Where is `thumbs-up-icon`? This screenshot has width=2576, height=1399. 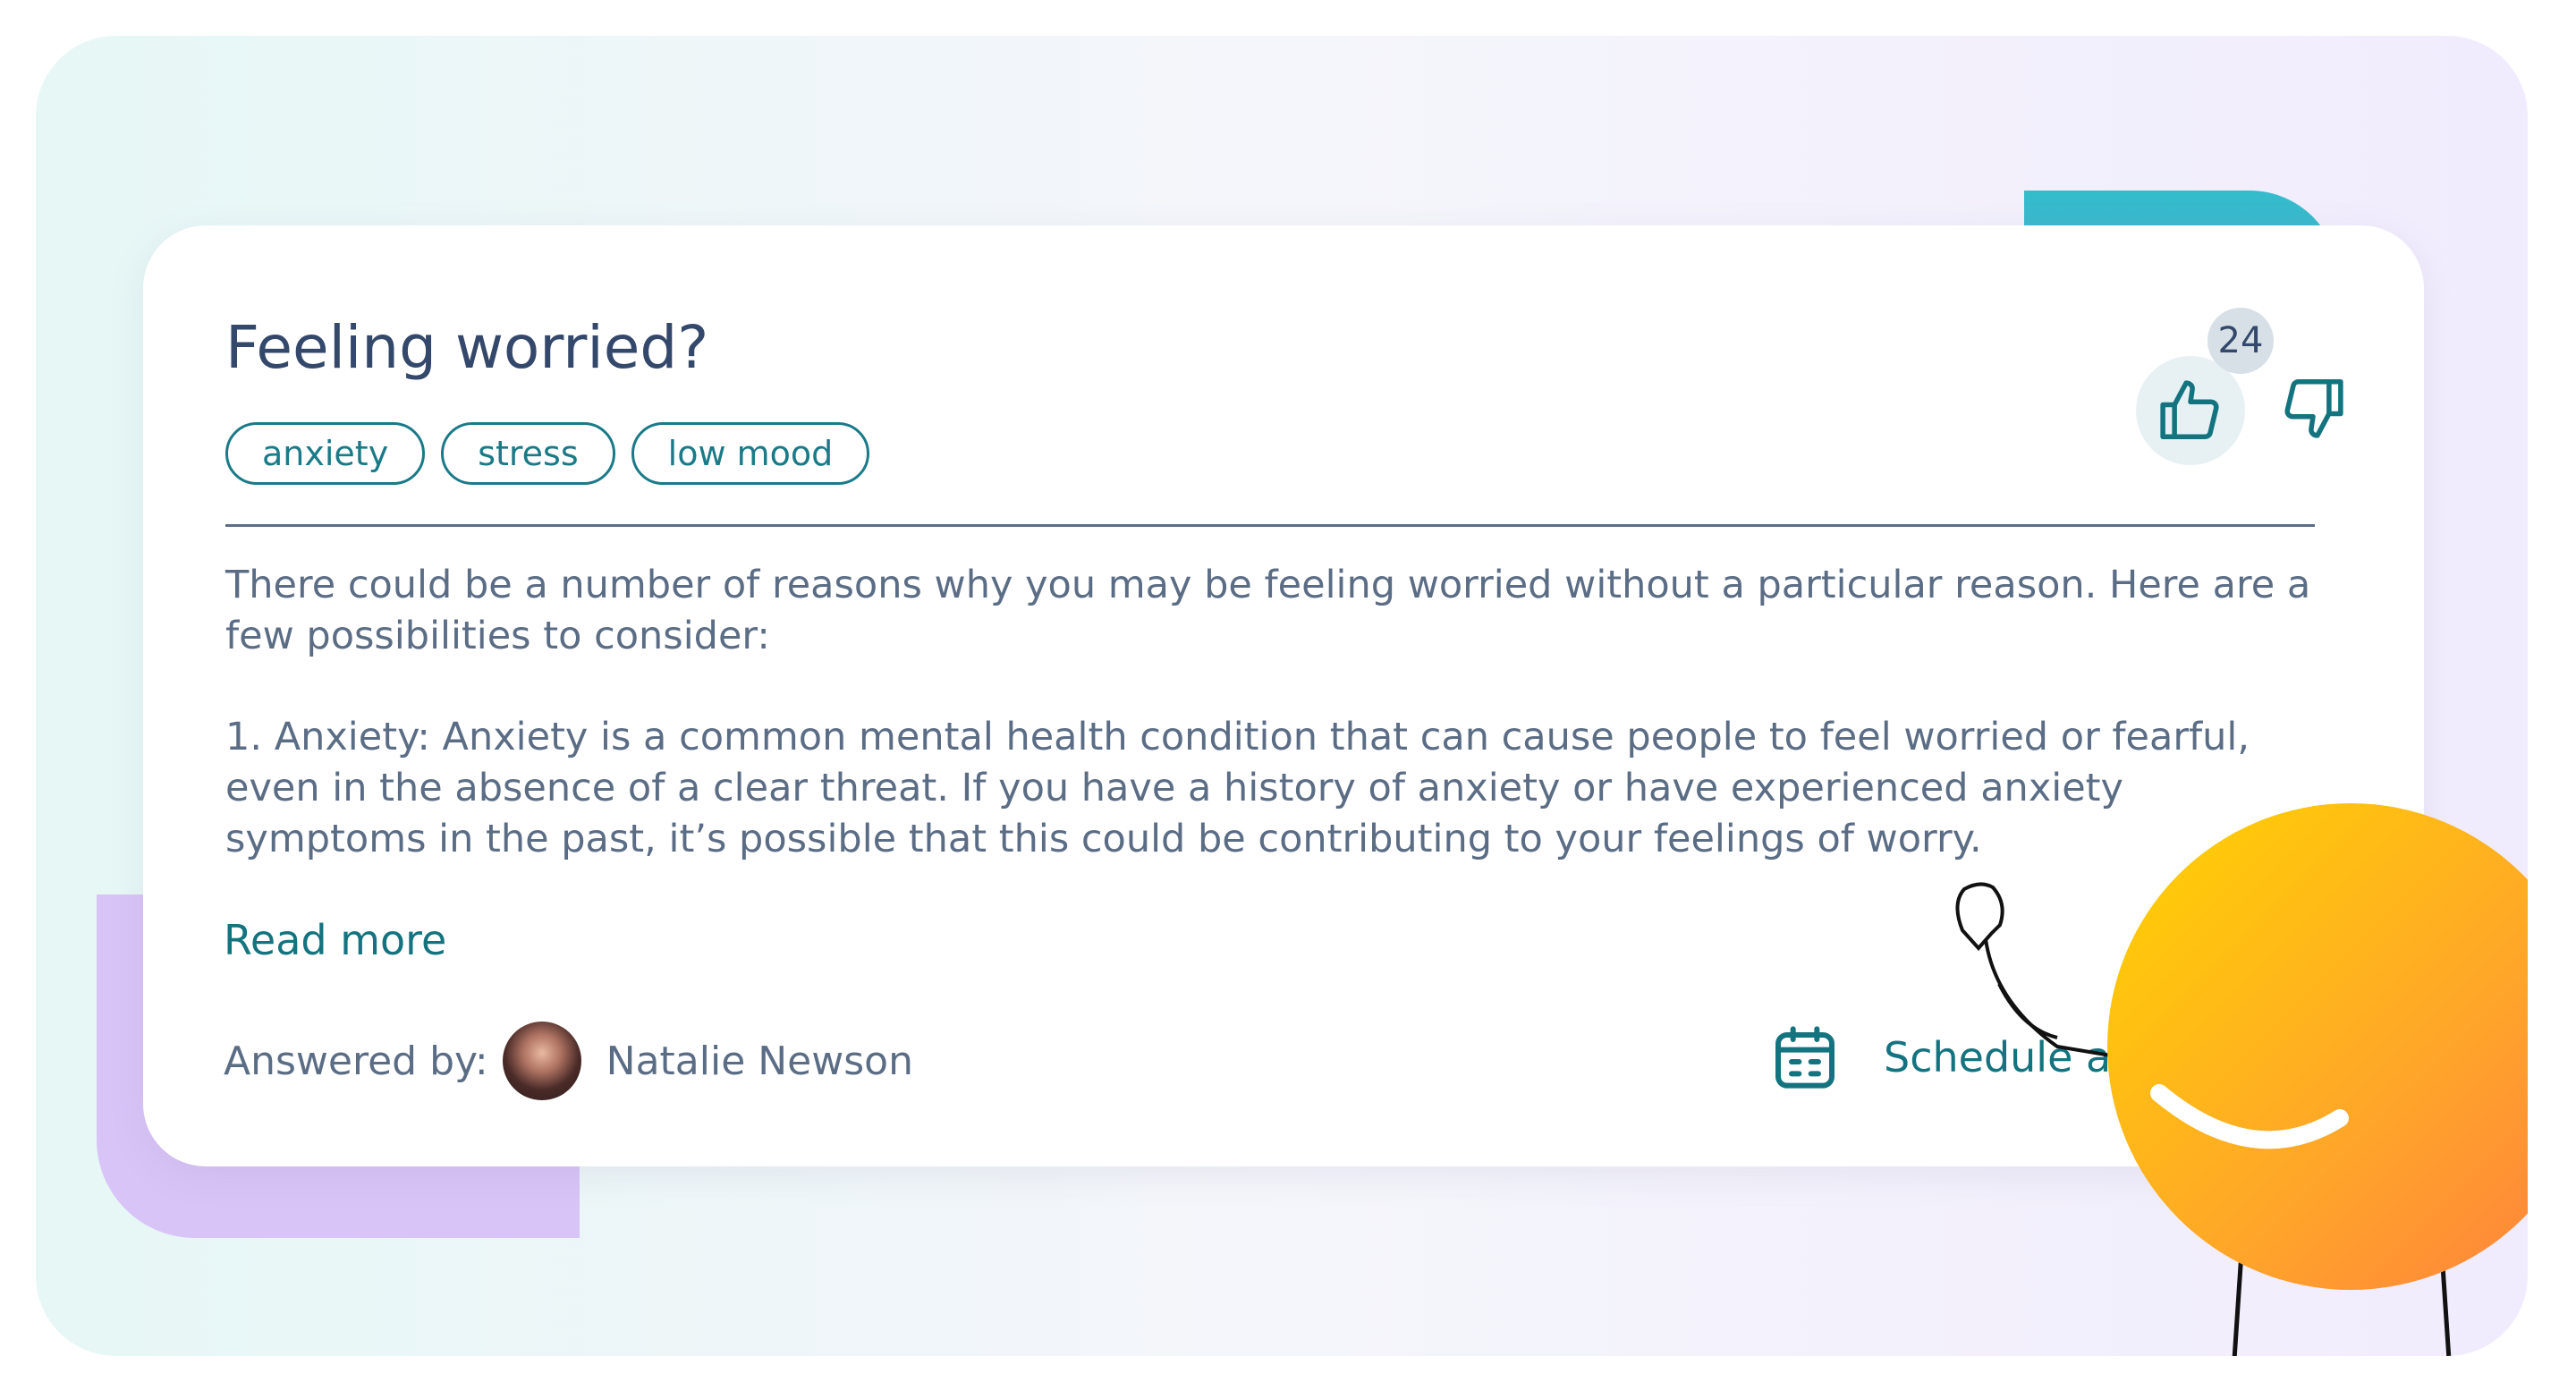 thumbs-up-icon is located at coordinates (2189, 410).